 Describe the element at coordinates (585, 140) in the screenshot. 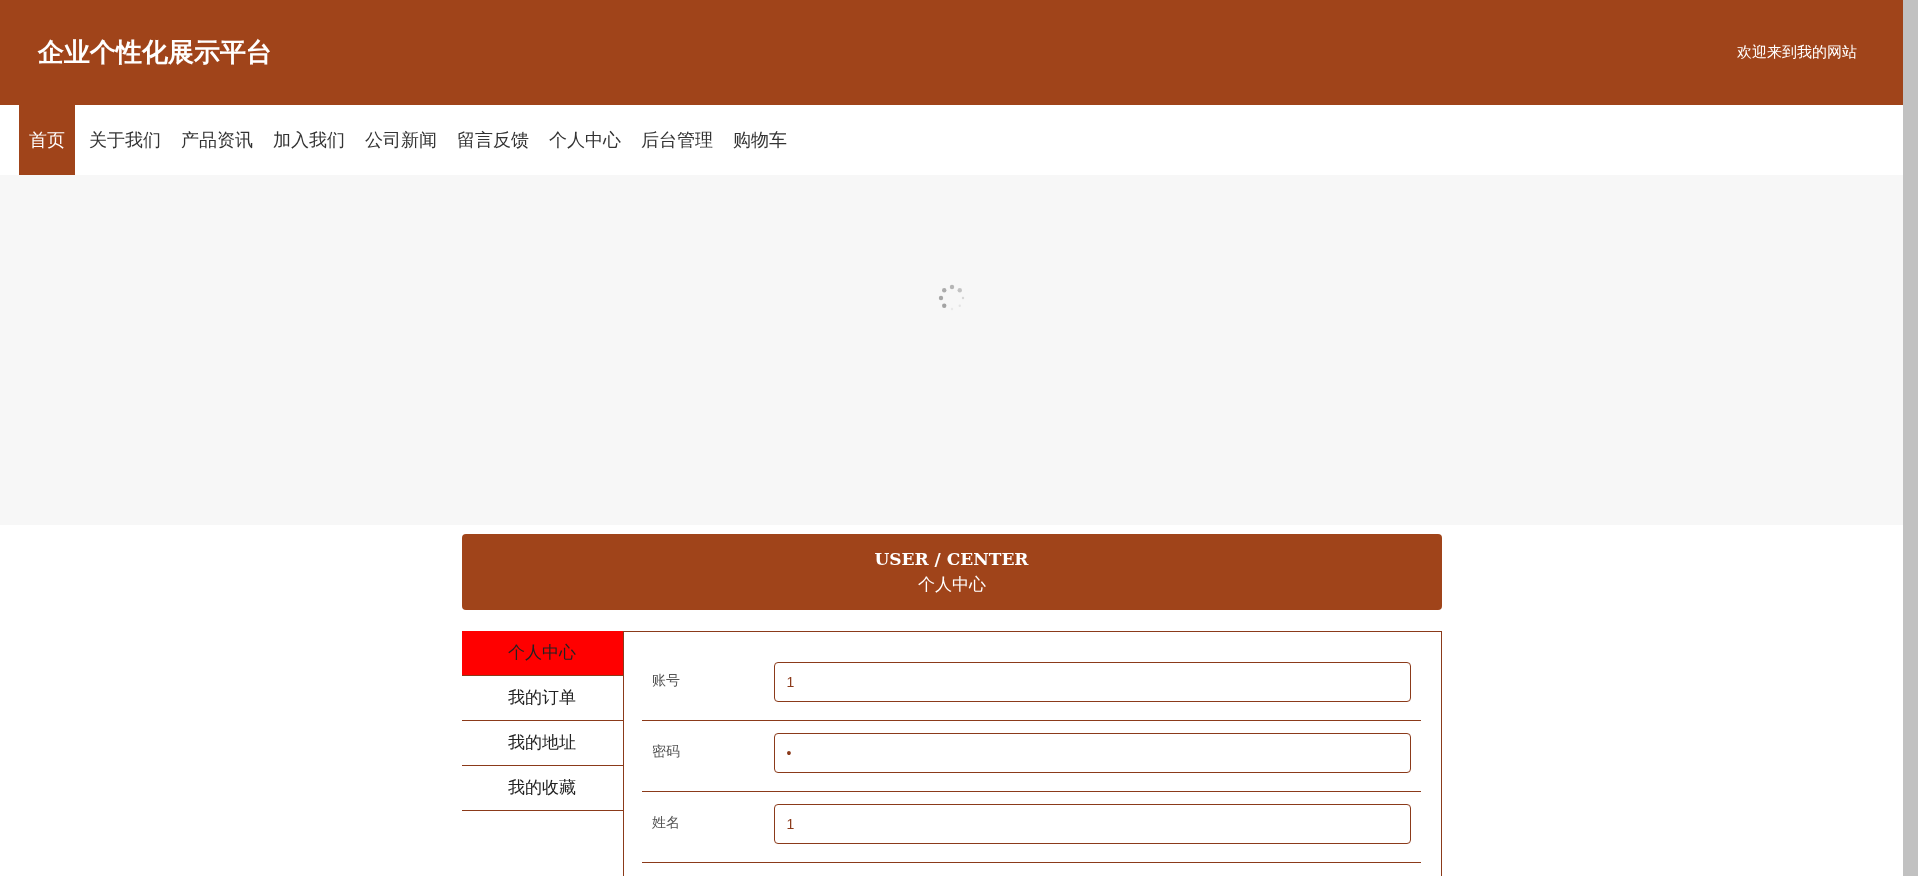

I see `nav-tab: 个人中心` at that location.